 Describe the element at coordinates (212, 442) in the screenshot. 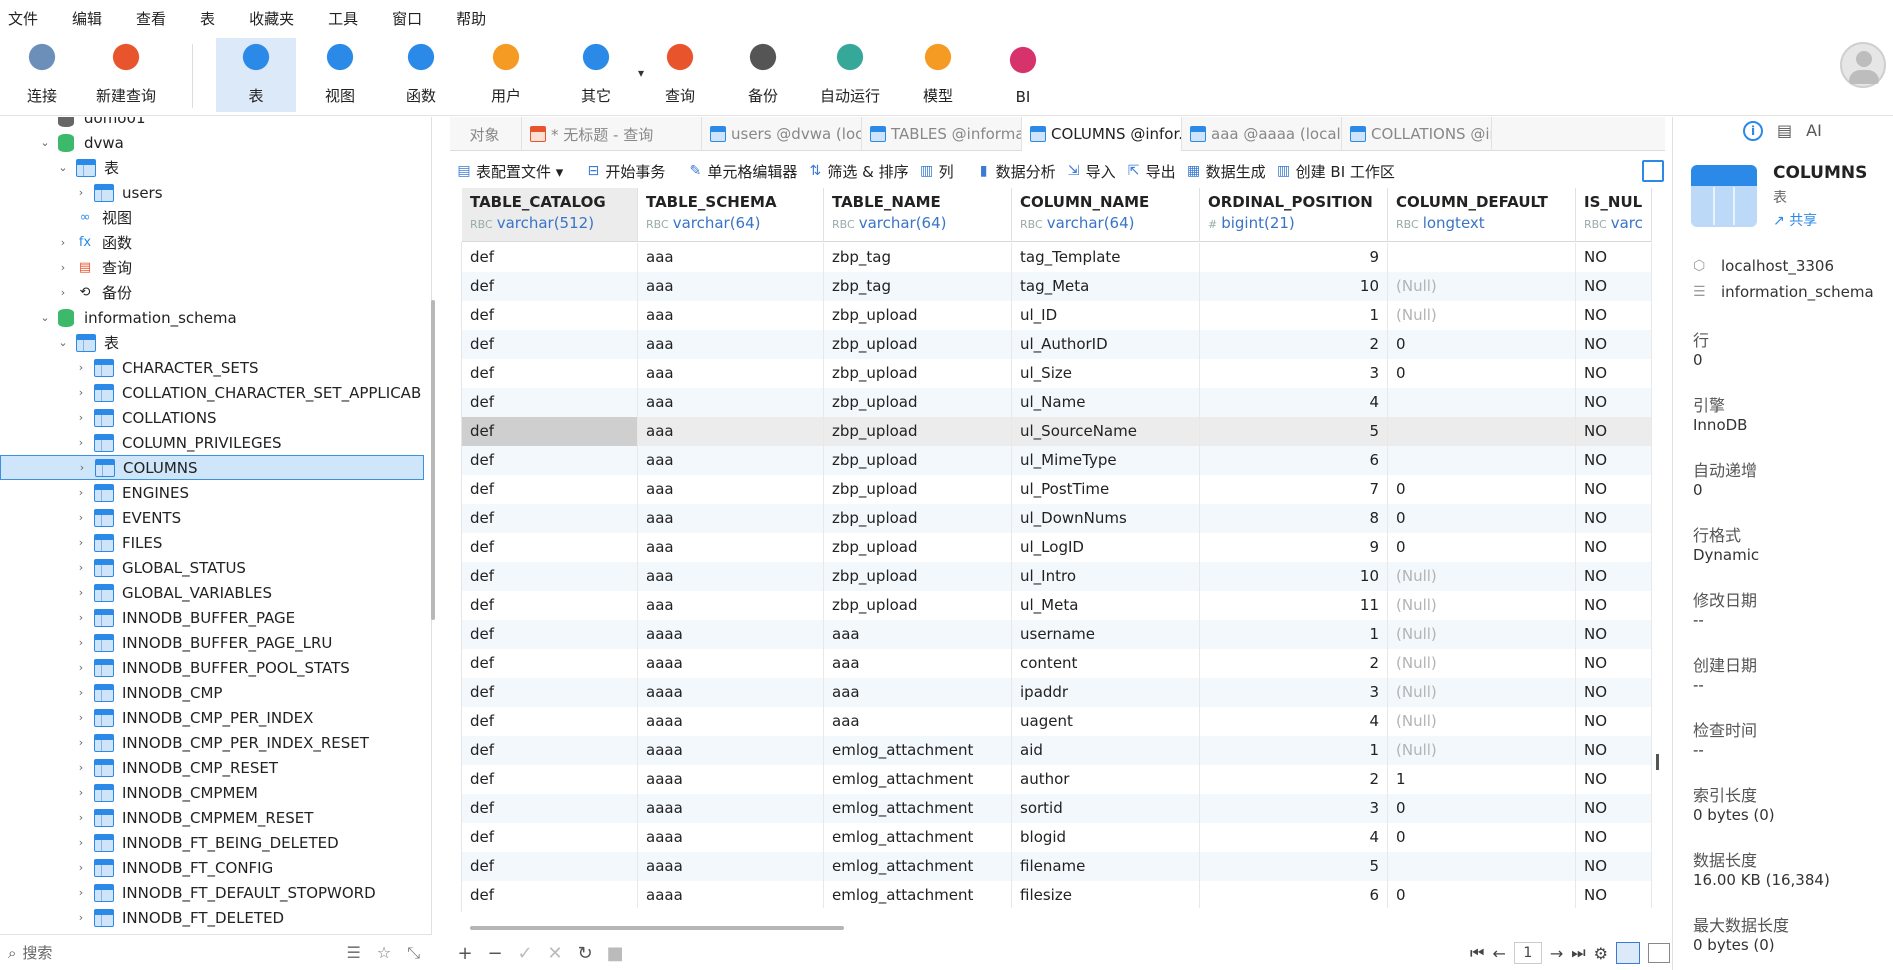

I see `tree-item: › COLUMN_PRIVILEGES` at that location.